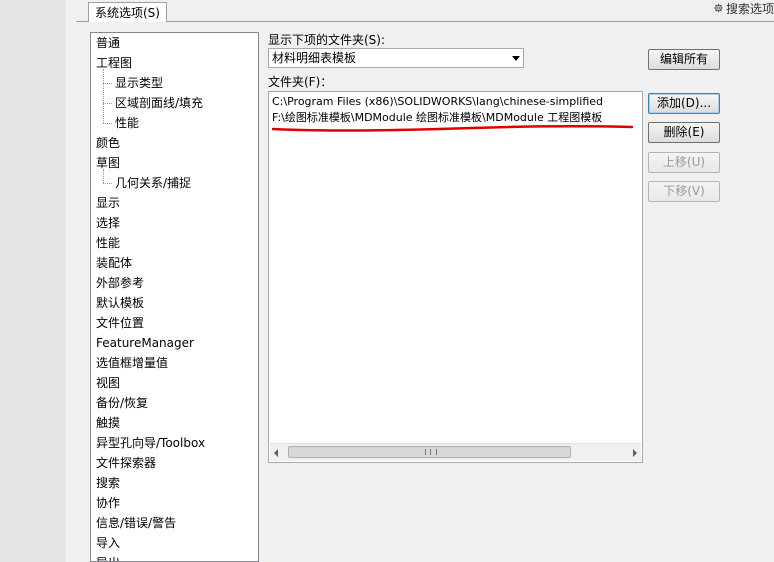  I want to click on scroll-thumb, so click(429, 452).